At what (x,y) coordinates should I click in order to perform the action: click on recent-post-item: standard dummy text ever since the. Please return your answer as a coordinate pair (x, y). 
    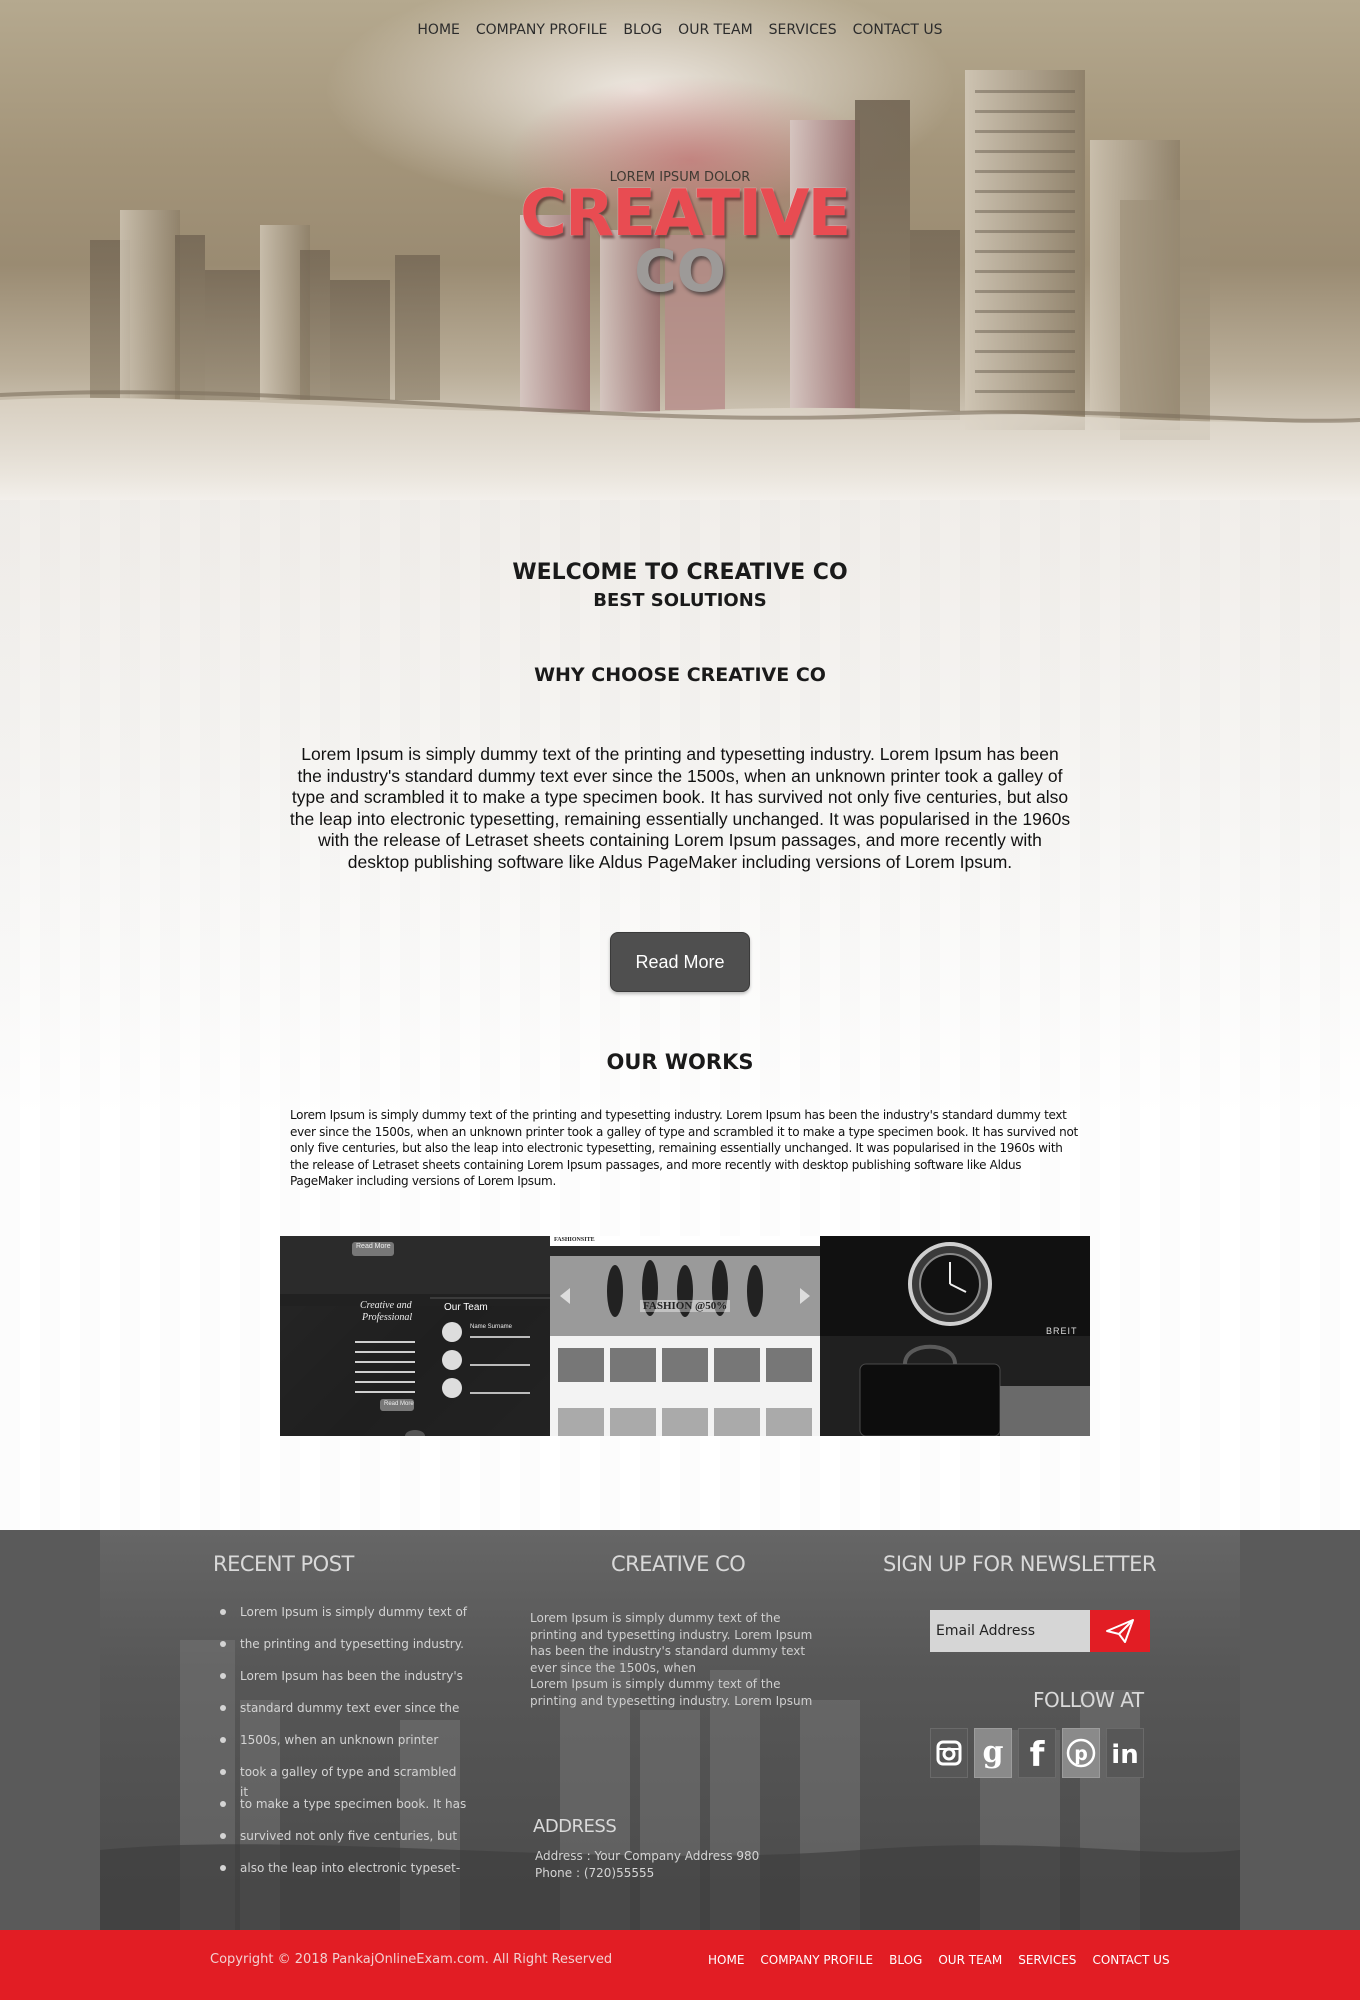
    Looking at the image, I should click on (343, 1714).